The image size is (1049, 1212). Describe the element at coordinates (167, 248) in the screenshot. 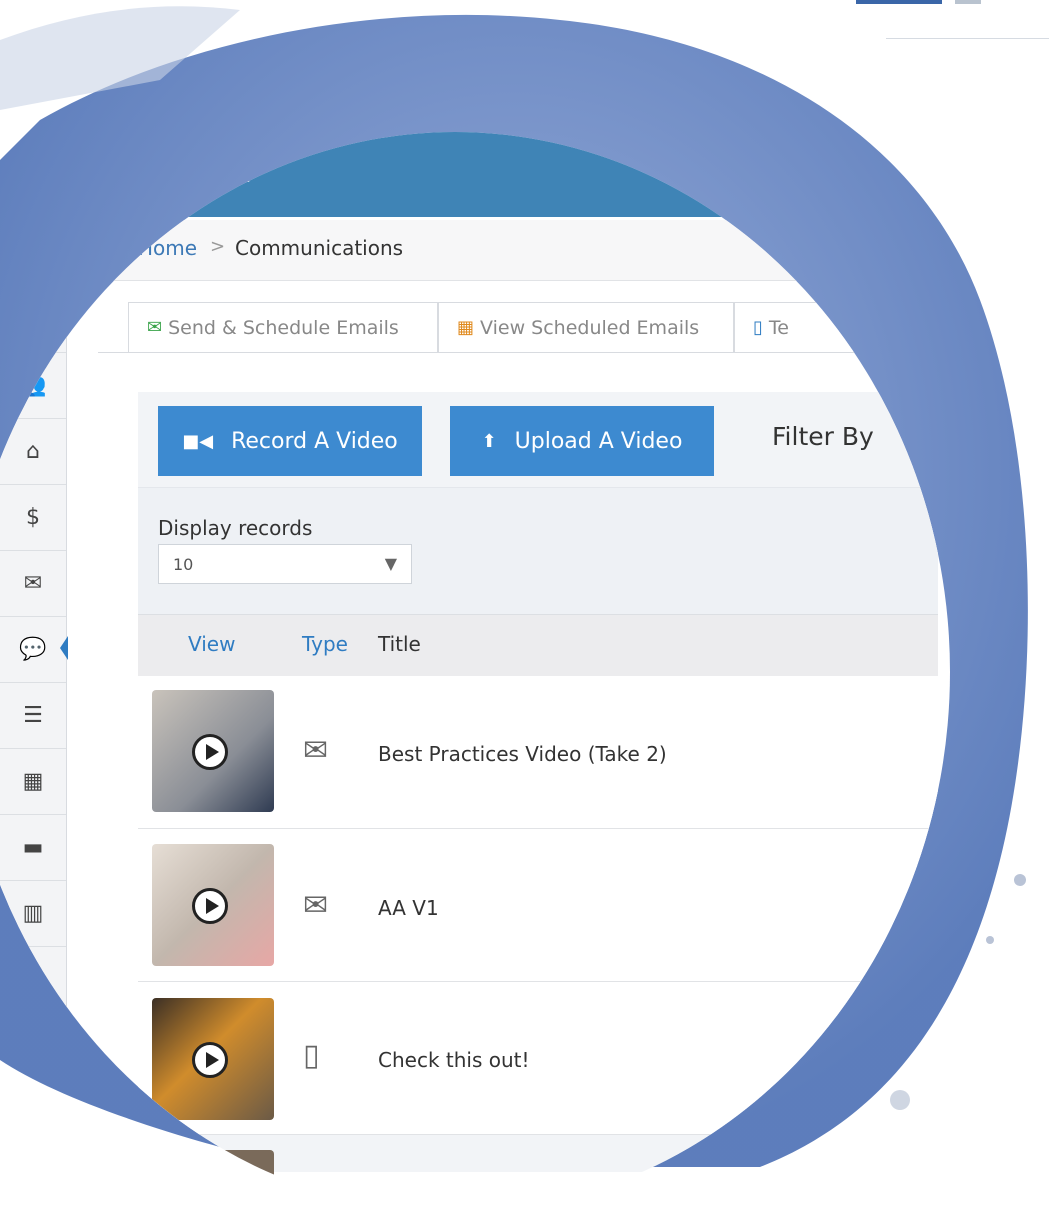

I see `breadcrumb-home-link: Home` at that location.